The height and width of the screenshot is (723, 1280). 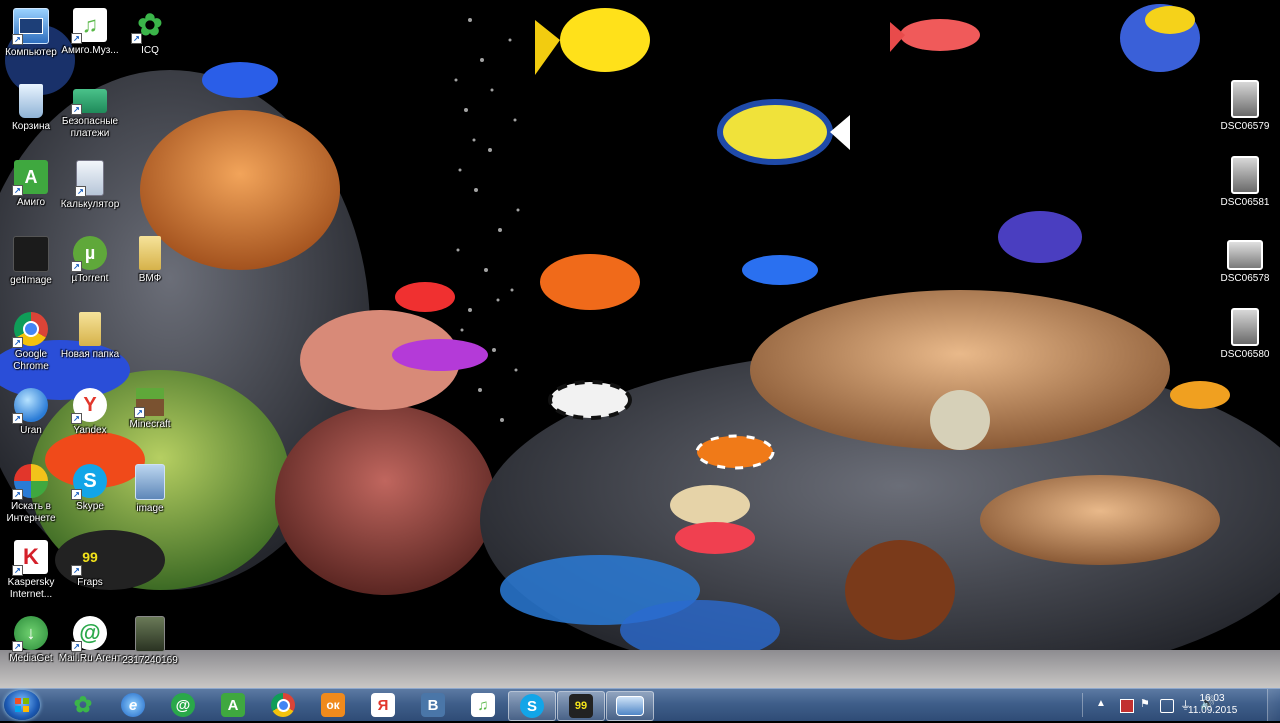 I want to click on taskbar-button-amigo-music: ♫, so click(x=483, y=705).